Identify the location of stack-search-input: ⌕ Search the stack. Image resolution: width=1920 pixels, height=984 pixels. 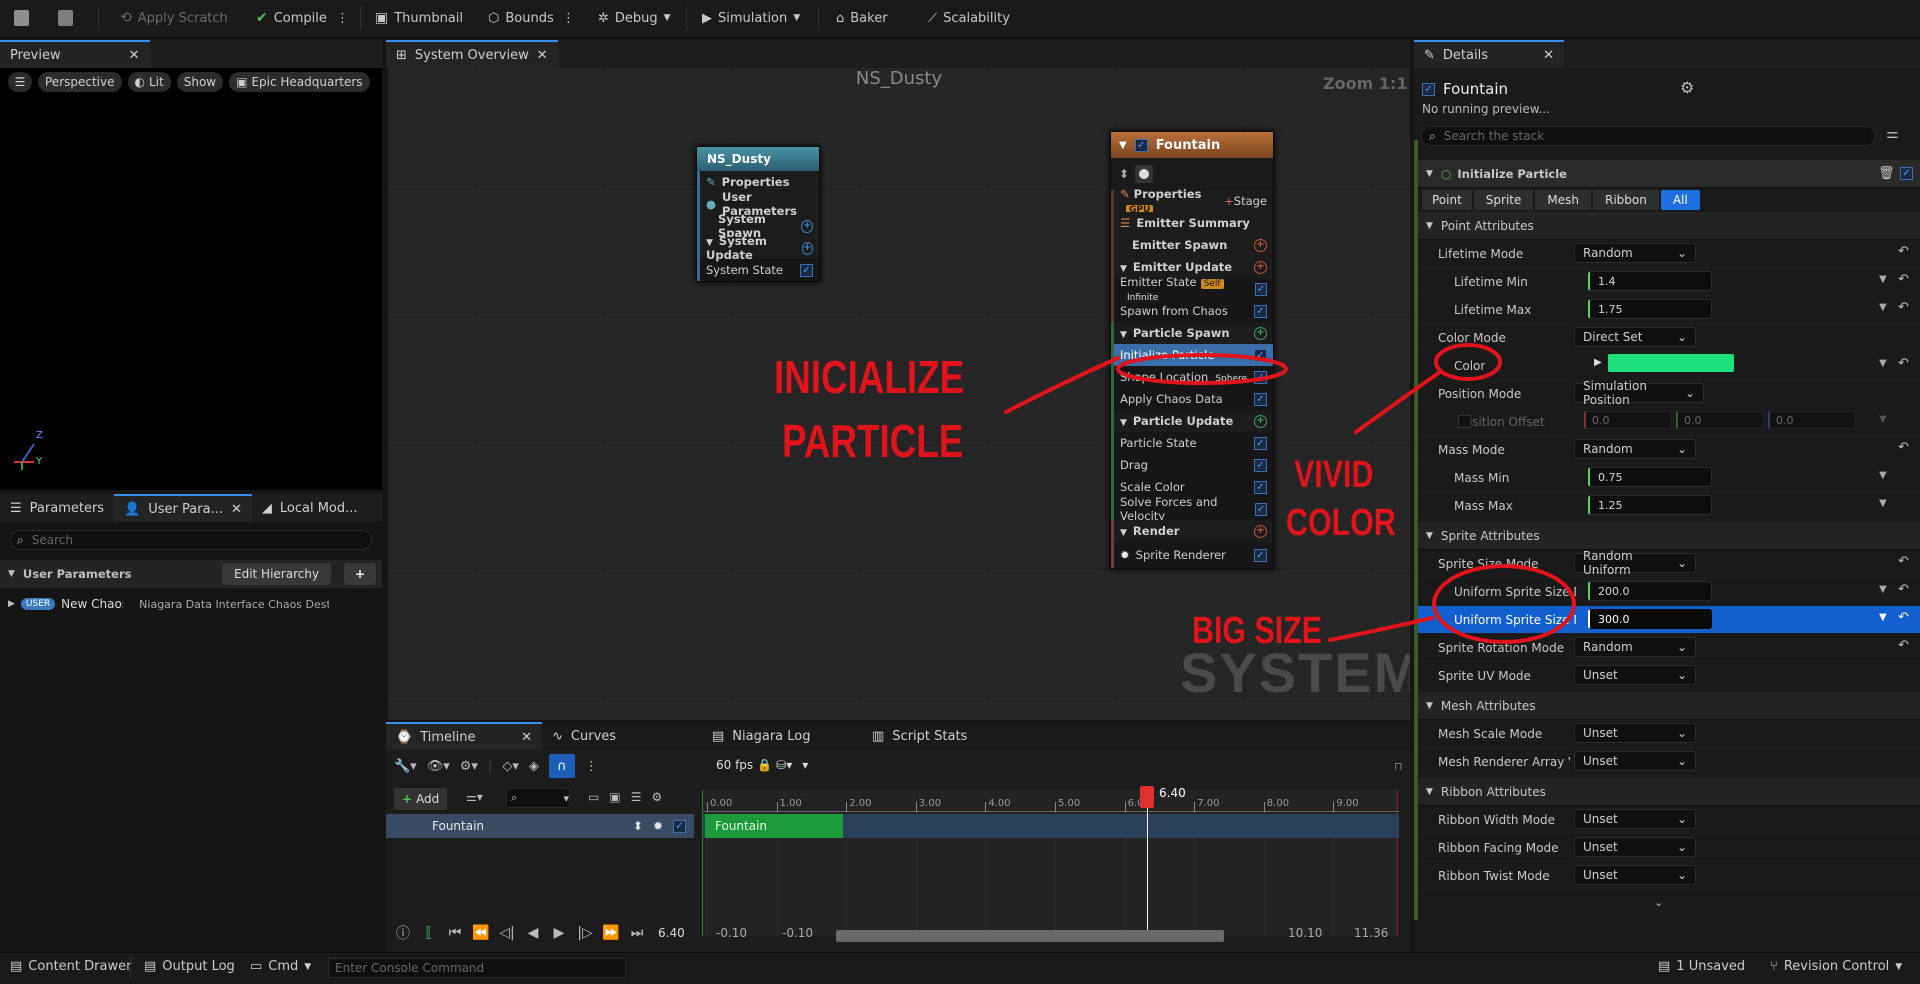
(1648, 136).